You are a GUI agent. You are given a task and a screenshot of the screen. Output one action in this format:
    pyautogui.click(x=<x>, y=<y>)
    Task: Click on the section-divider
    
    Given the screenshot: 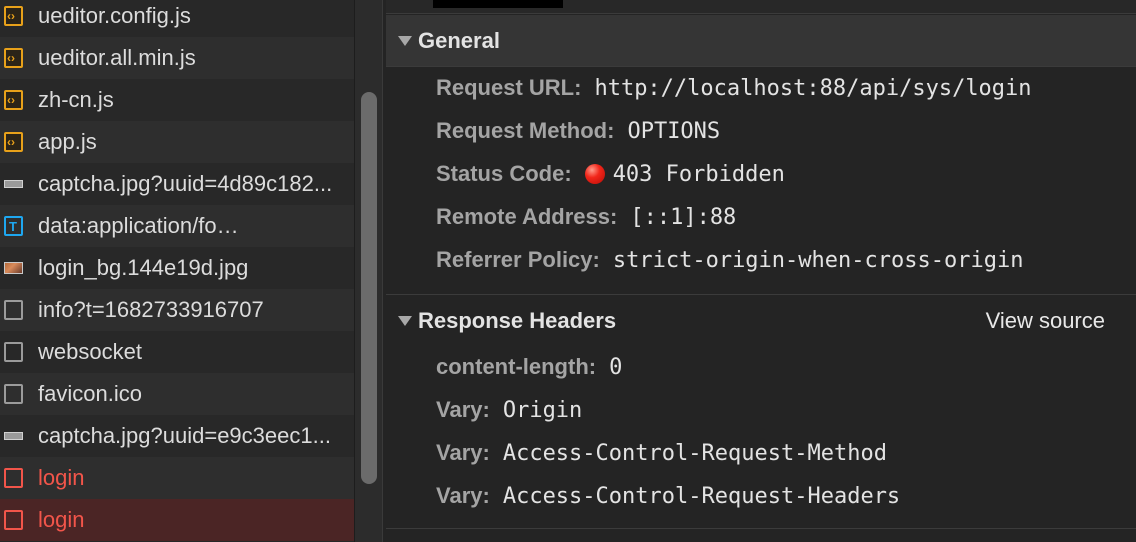 What is the action you would take?
    pyautogui.click(x=761, y=528)
    